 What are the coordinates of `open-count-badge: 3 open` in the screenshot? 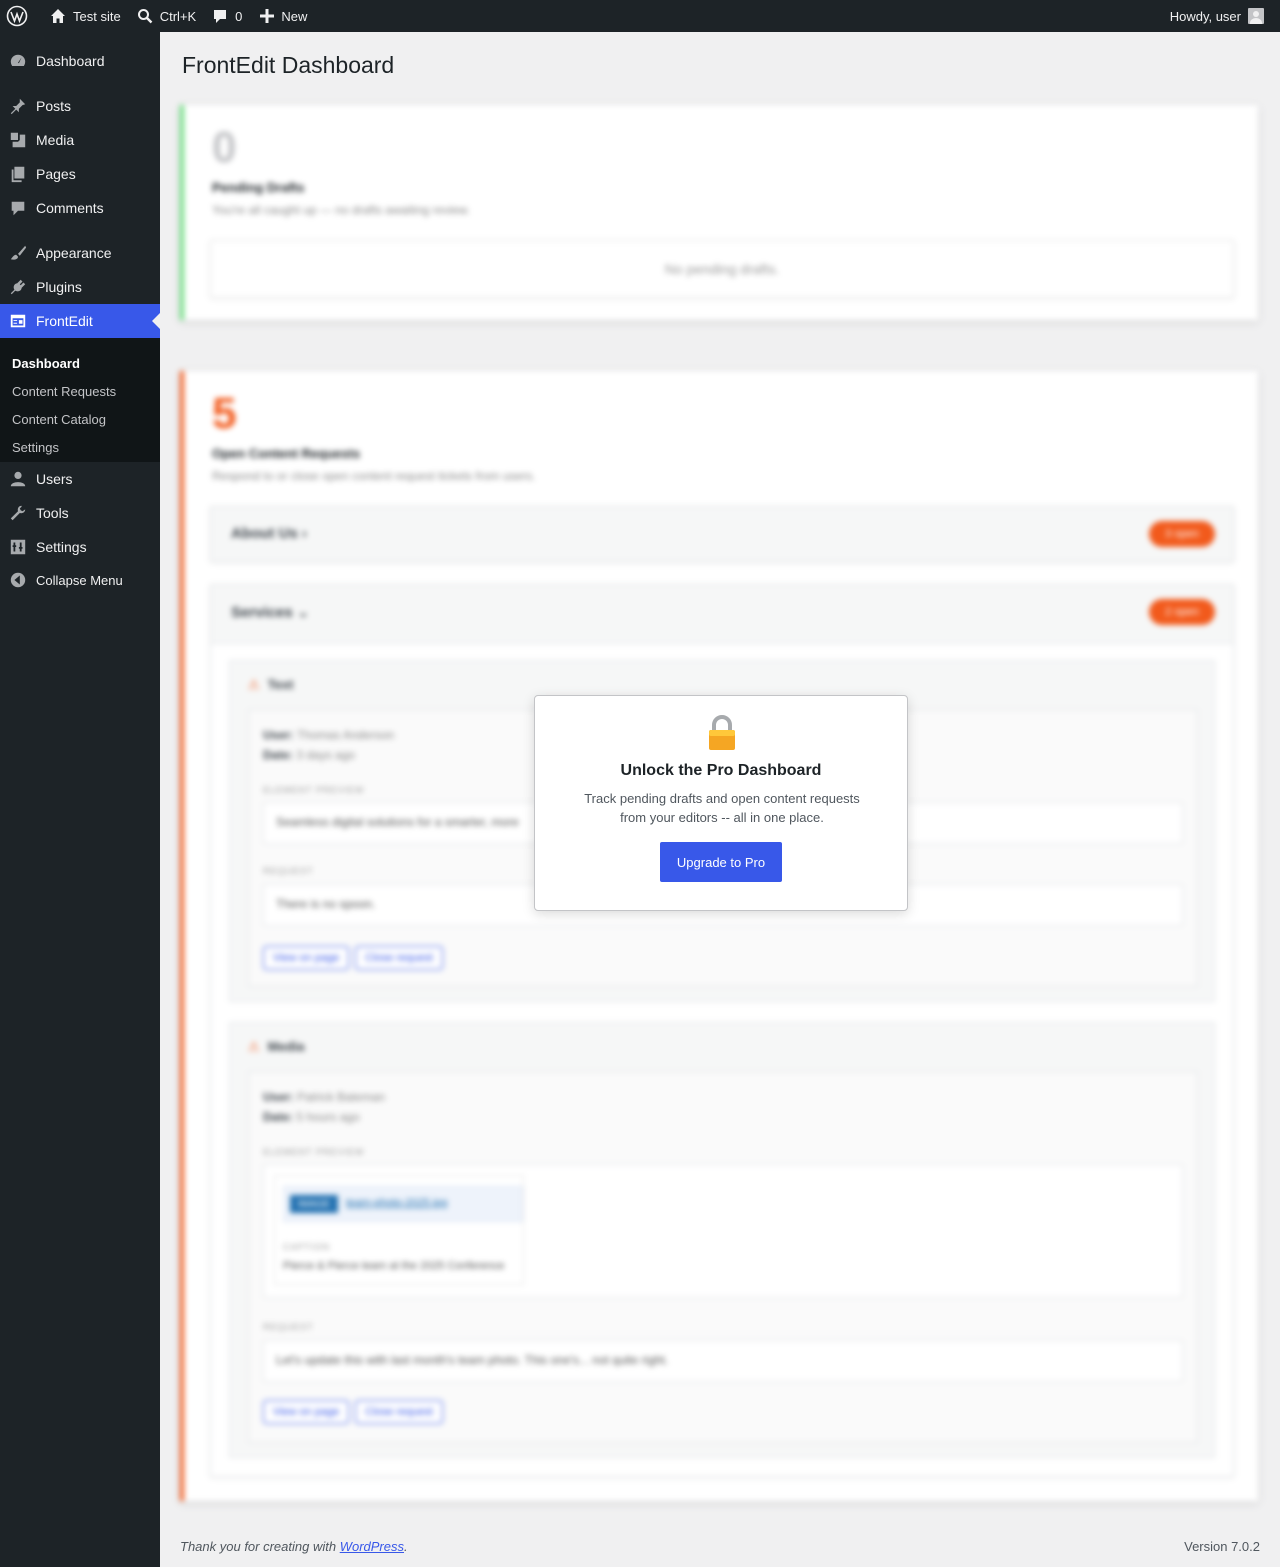 It's located at (1182, 534).